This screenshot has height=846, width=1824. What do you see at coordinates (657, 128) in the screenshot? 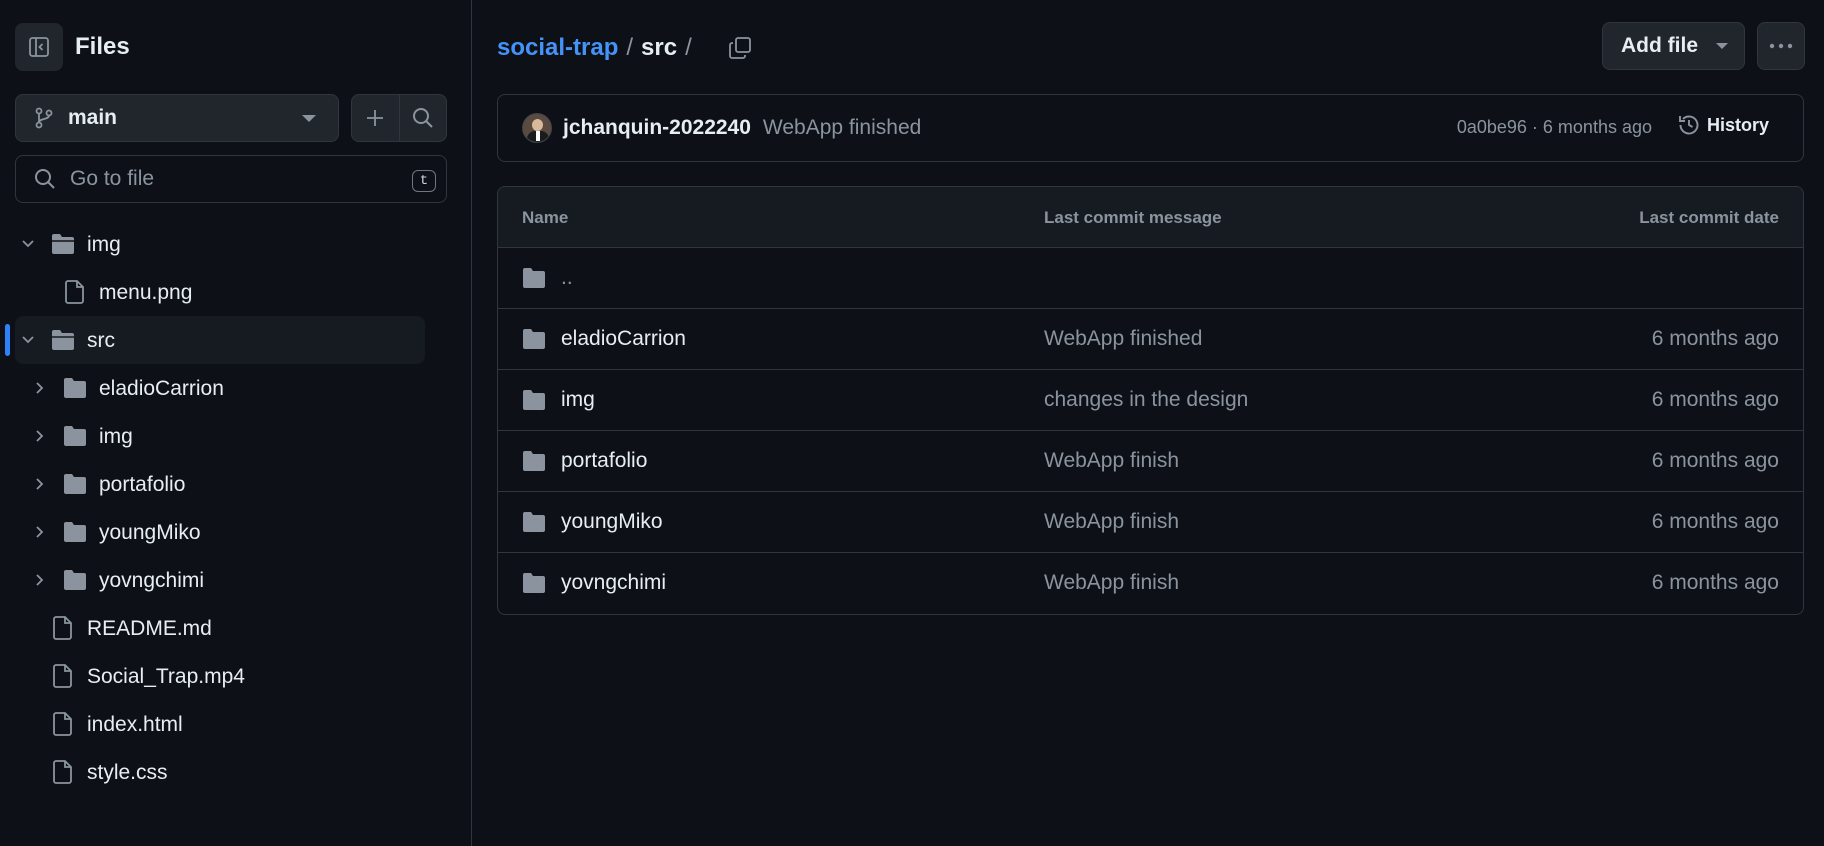
I see `commit-author-link: jchanquin-2022240` at bounding box center [657, 128].